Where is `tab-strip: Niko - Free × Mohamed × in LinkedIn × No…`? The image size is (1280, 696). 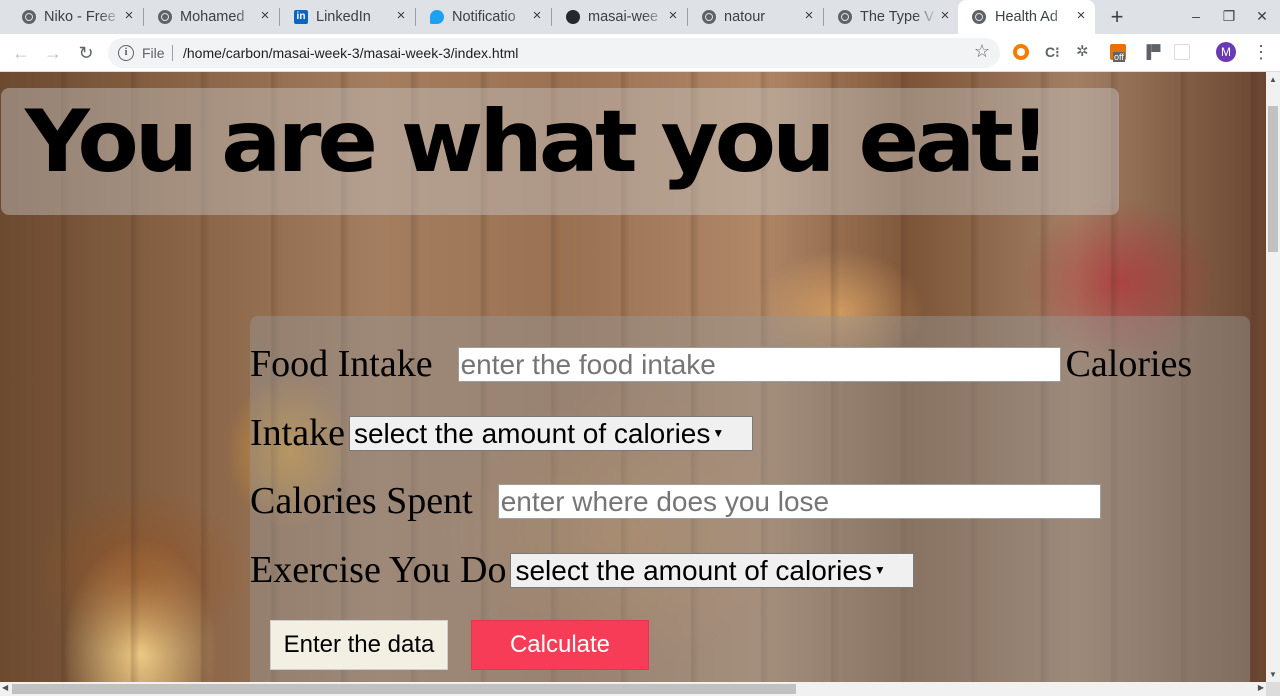 tab-strip: Niko - Free × Mohamed × in LinkedIn × No… is located at coordinates (640, 17).